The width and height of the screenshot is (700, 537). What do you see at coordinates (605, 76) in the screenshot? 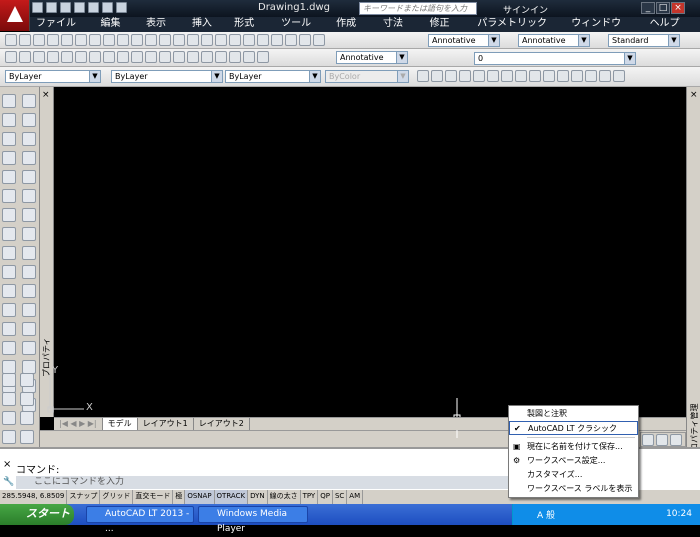
I see `osnap-none-icon` at bounding box center [605, 76].